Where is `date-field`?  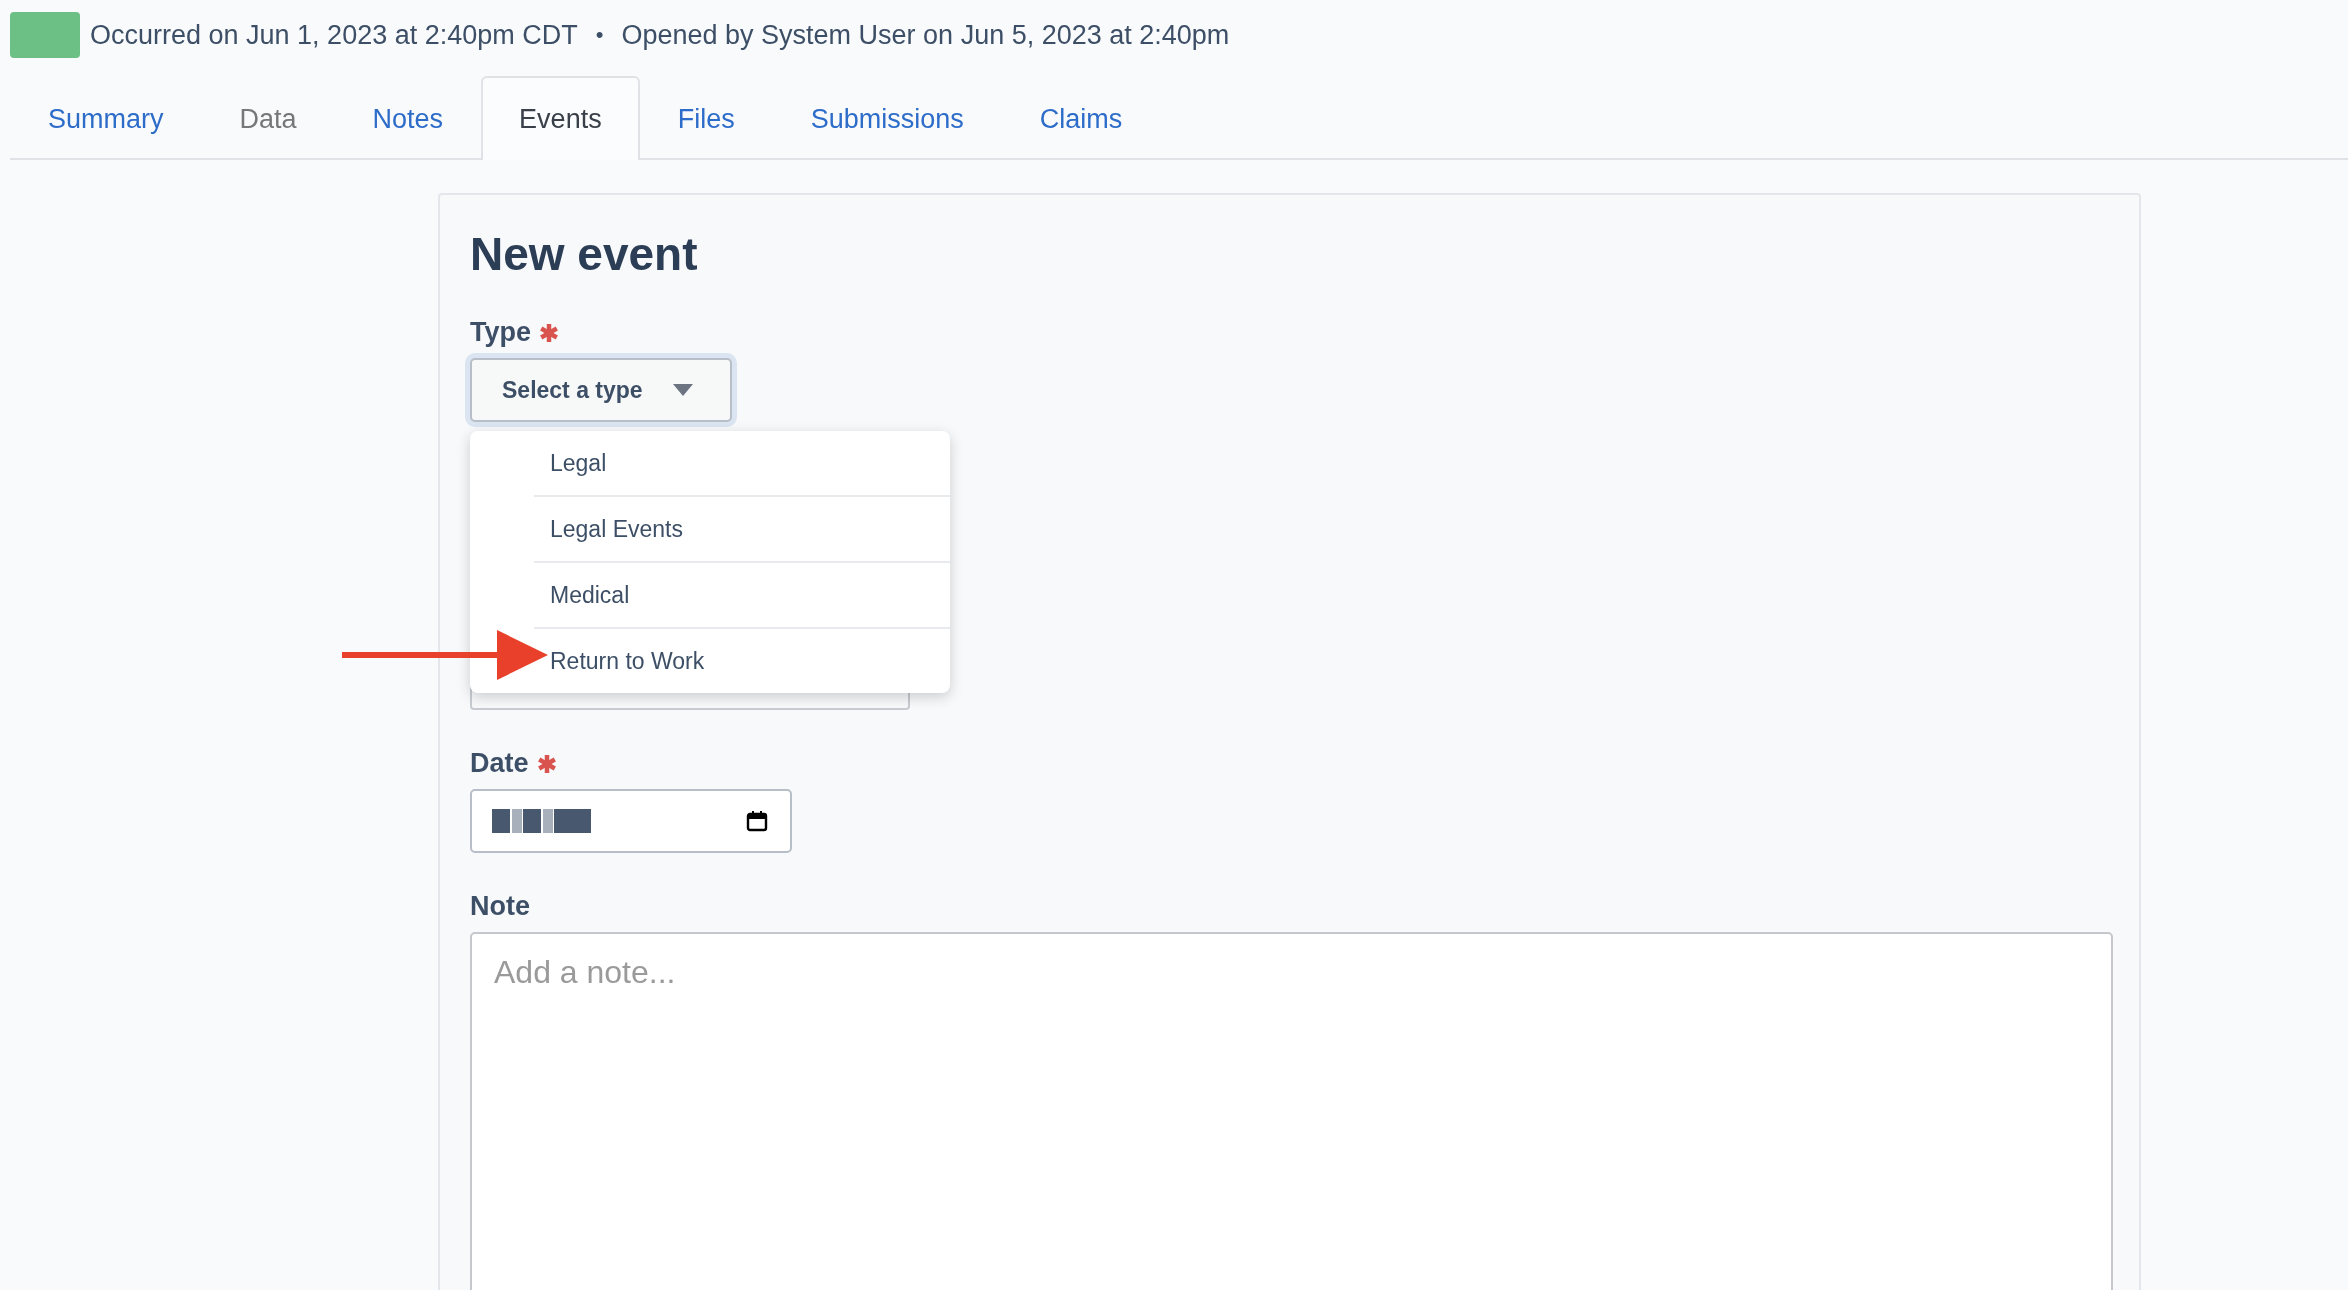 date-field is located at coordinates (631, 821).